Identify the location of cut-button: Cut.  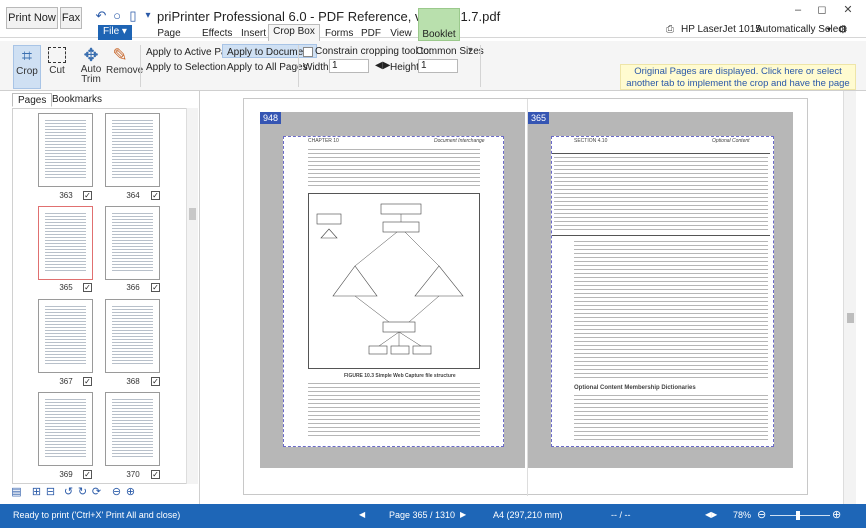
(57, 67).